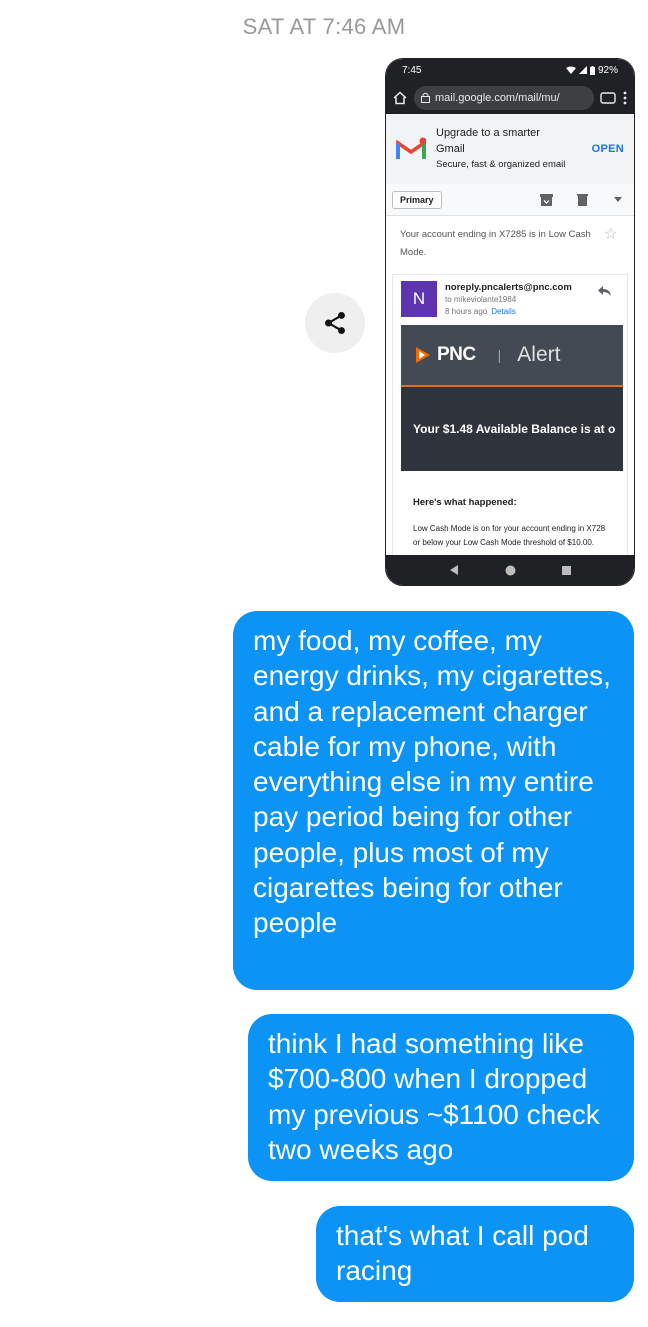 The image size is (648, 1327). I want to click on details-link: Details, so click(503, 311).